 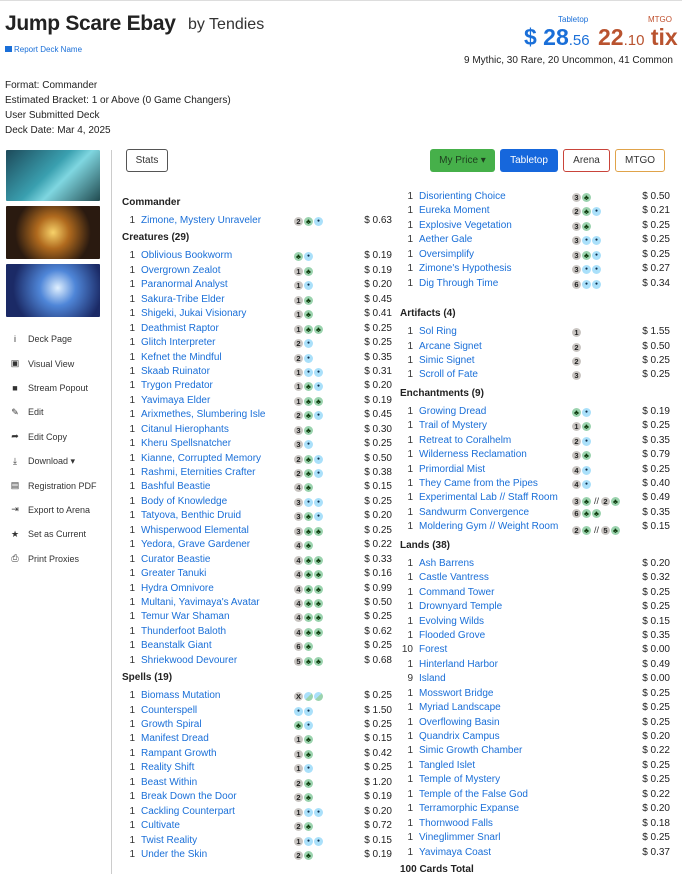 I want to click on card-name-link: Biomass Mutation, so click(x=180, y=696).